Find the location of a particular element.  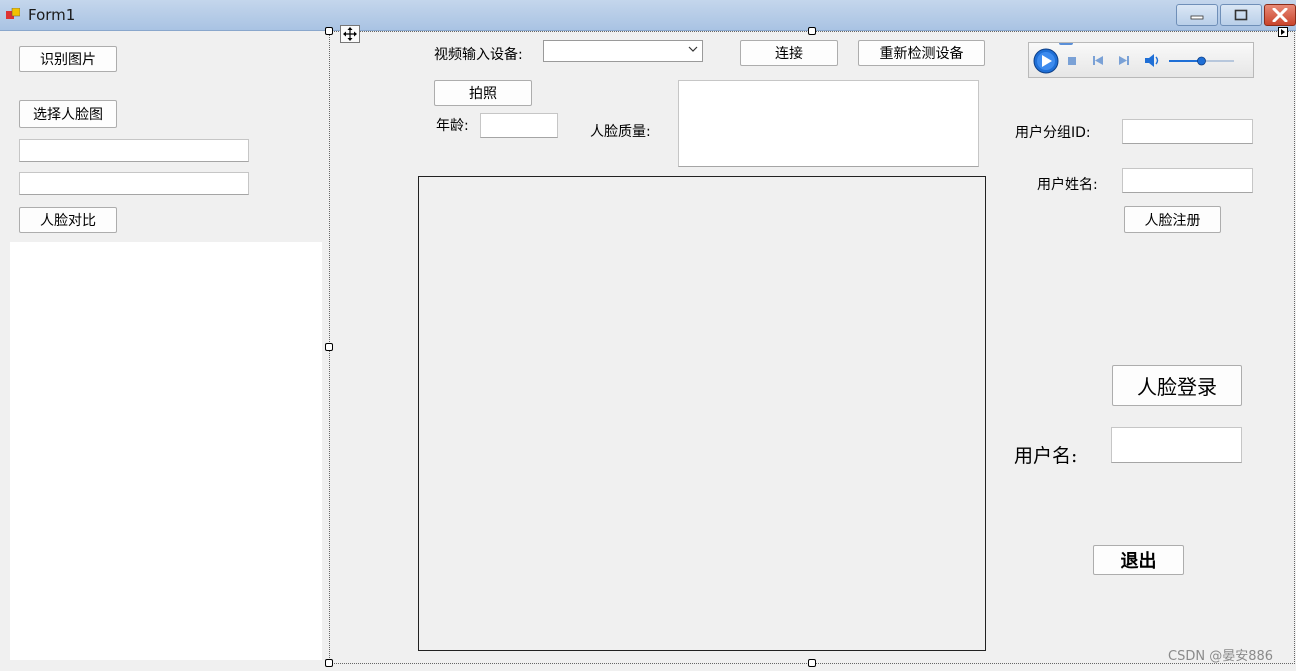

stop-icon is located at coordinates (1072, 61).